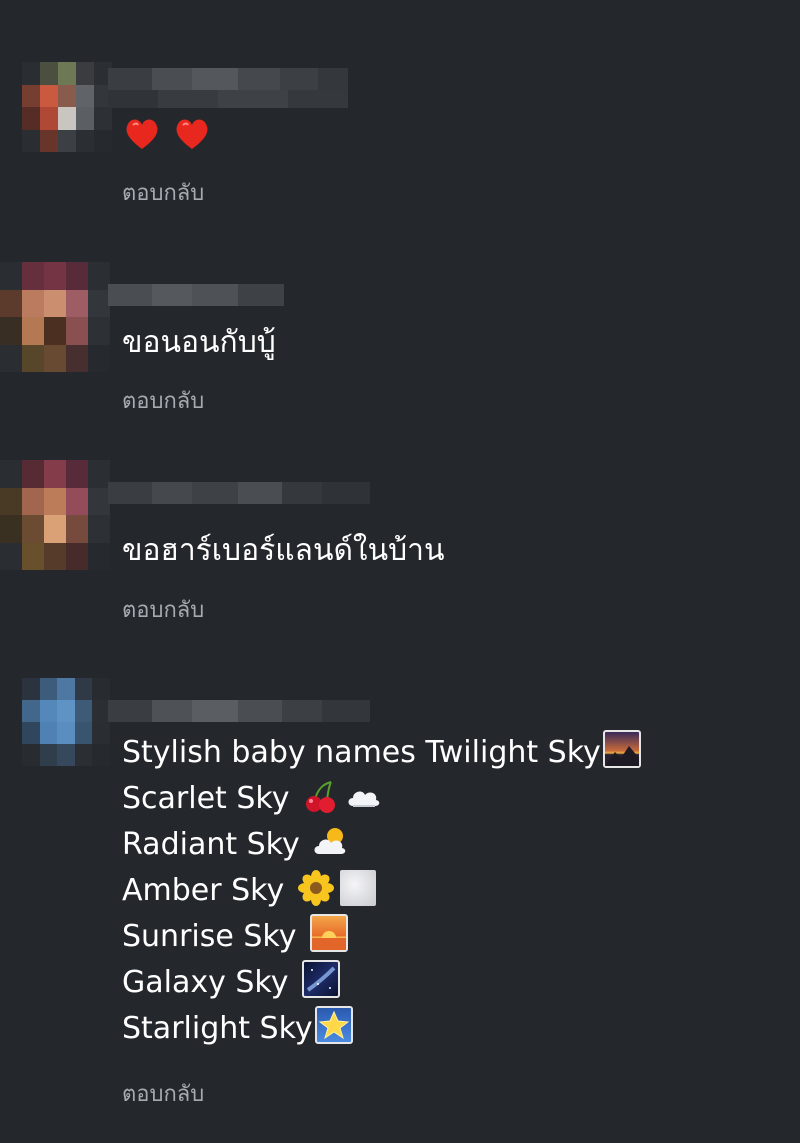  Describe the element at coordinates (621, 749) in the screenshot. I see `sunrise-over-mountains-icon` at that location.